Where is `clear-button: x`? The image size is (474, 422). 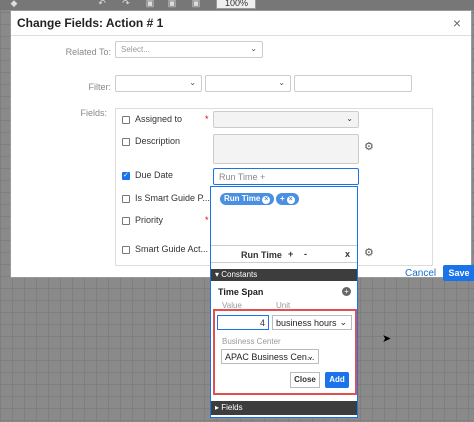 clear-button: x is located at coordinates (347, 254).